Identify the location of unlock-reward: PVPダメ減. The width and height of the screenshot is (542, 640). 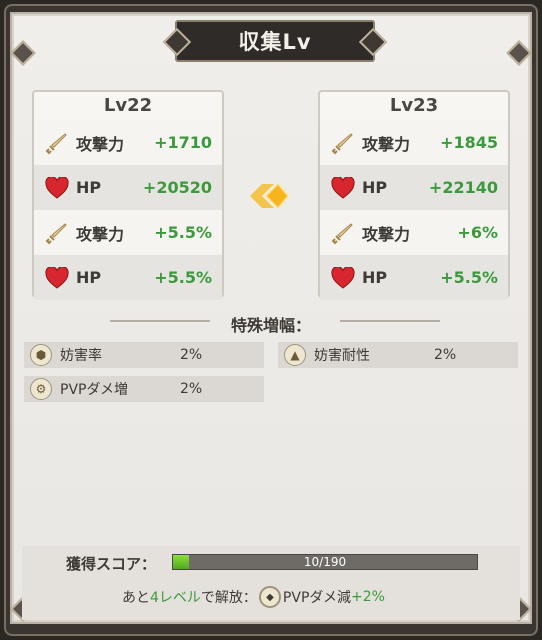
(316, 598).